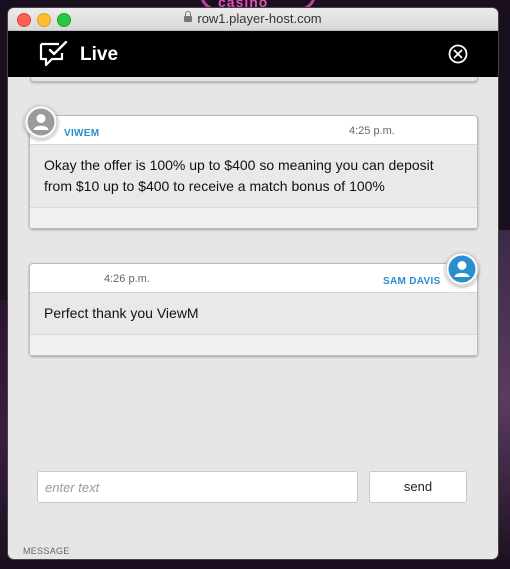  What do you see at coordinates (127, 279) in the screenshot?
I see `message-time: 4:26 p.m.` at bounding box center [127, 279].